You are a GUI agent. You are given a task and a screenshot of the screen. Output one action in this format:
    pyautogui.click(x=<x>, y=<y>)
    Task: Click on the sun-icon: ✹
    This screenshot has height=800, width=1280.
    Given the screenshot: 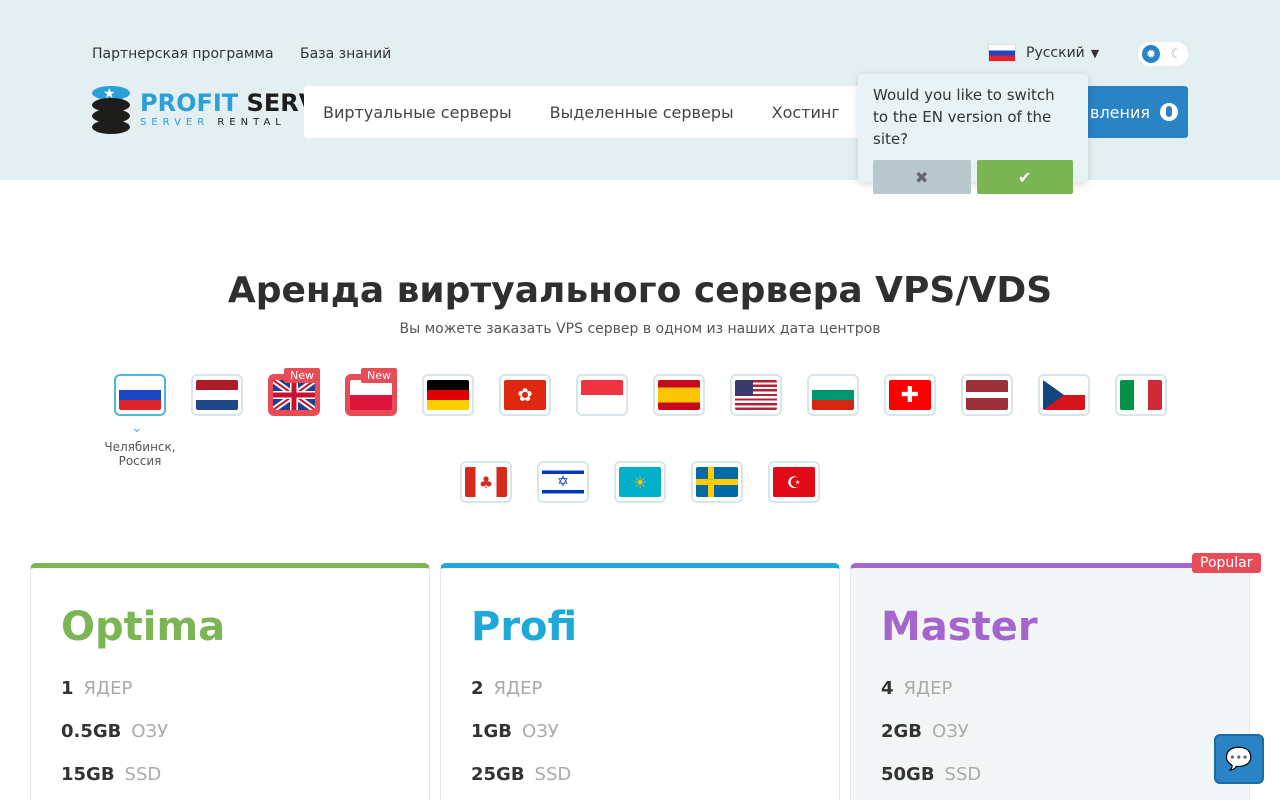 What is the action you would take?
    pyautogui.click(x=1151, y=54)
    